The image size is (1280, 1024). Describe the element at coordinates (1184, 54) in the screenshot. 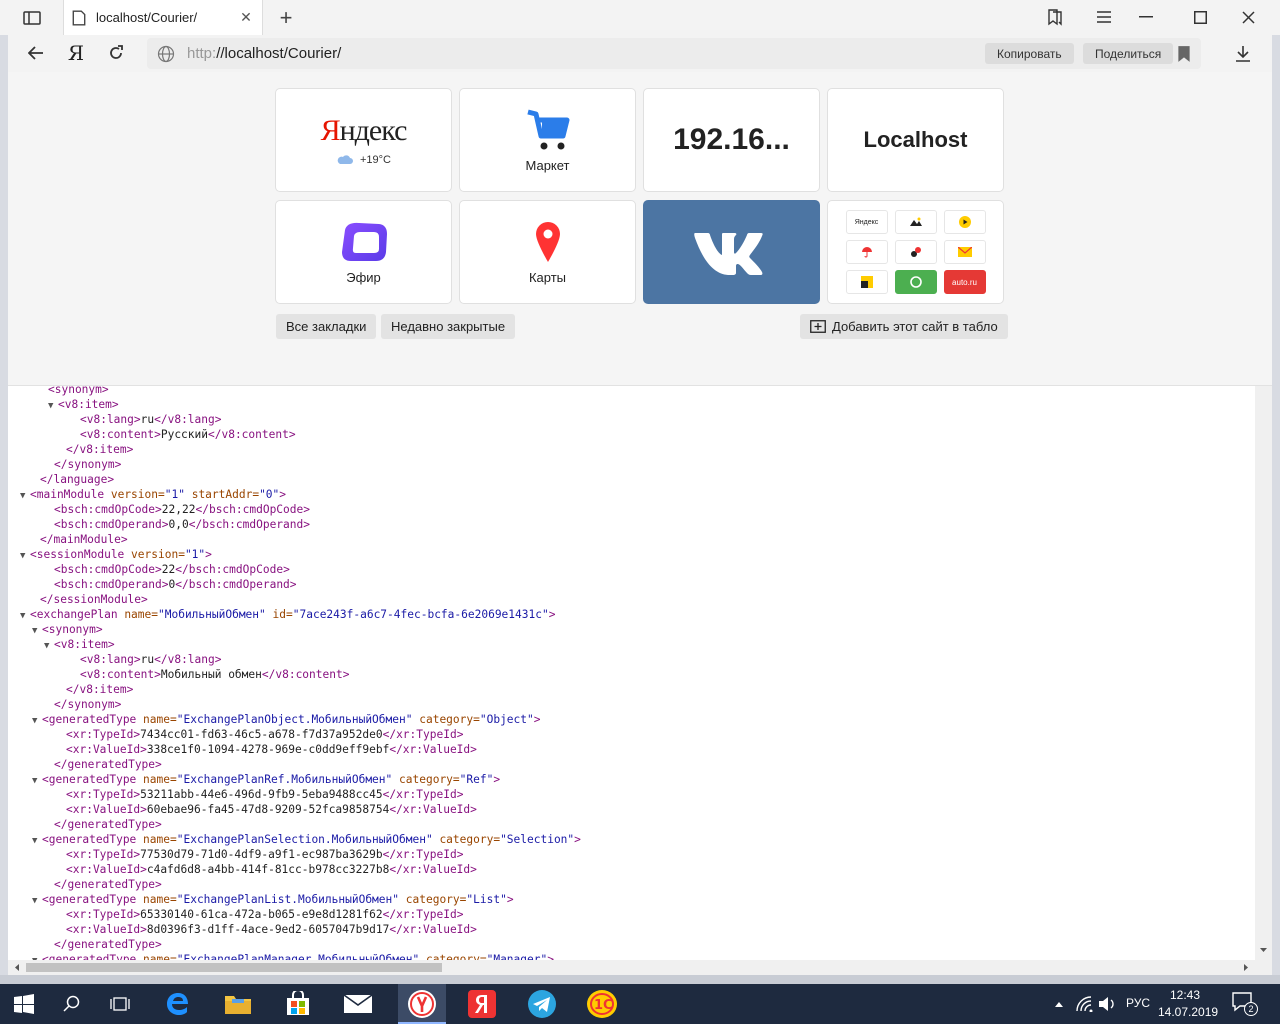

I see `bookmark-icon` at that location.